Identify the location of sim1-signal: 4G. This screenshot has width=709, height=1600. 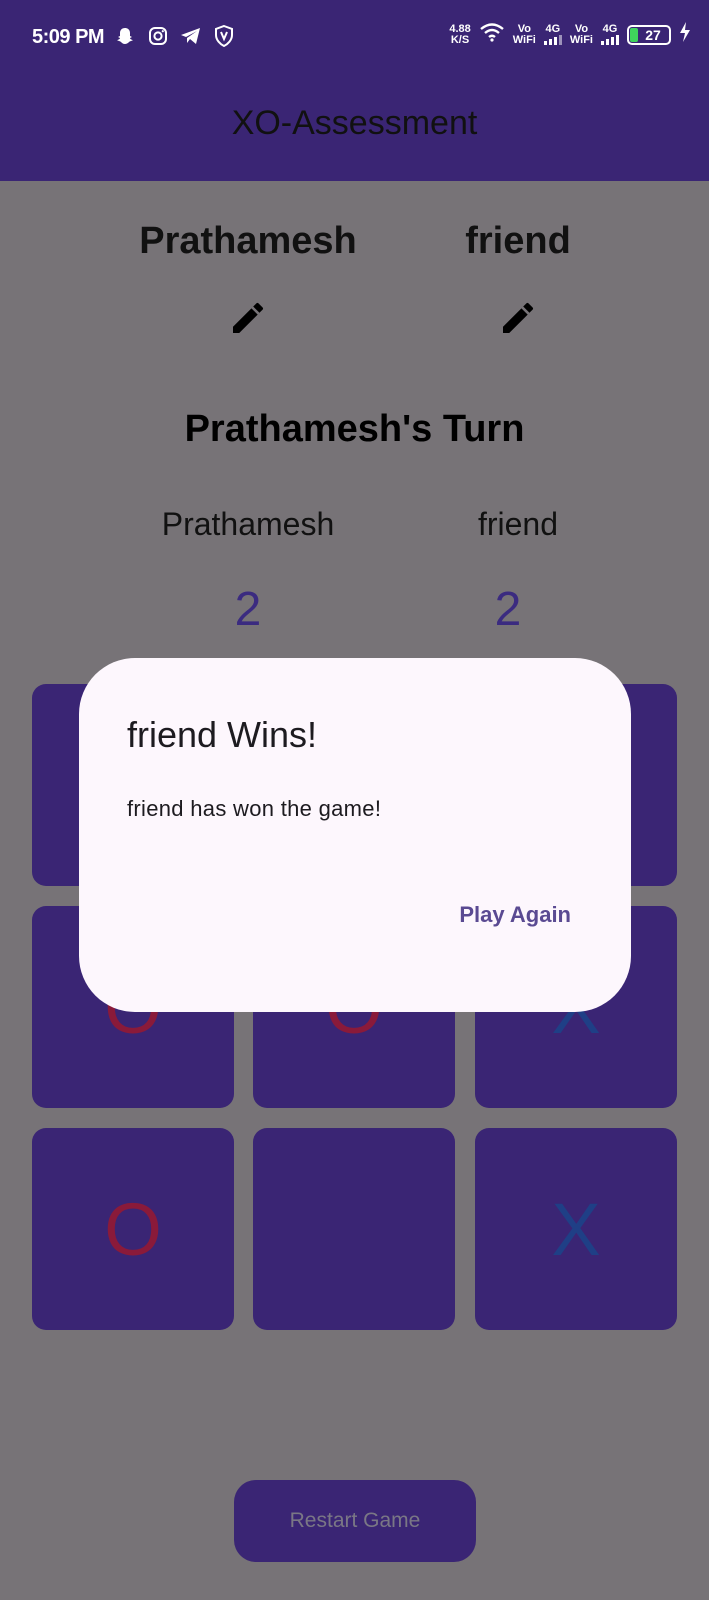
(552, 34).